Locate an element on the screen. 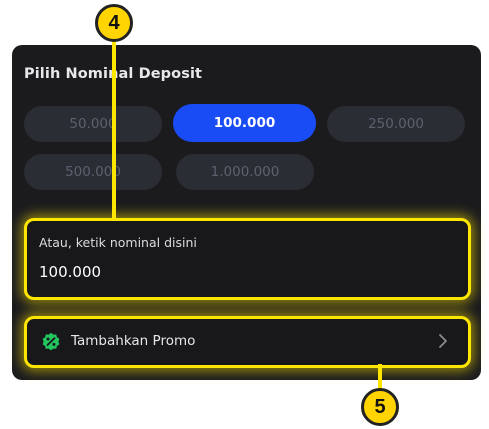 This screenshot has width=489, height=429. amount-chip-250000: 250.000 is located at coordinates (396, 124).